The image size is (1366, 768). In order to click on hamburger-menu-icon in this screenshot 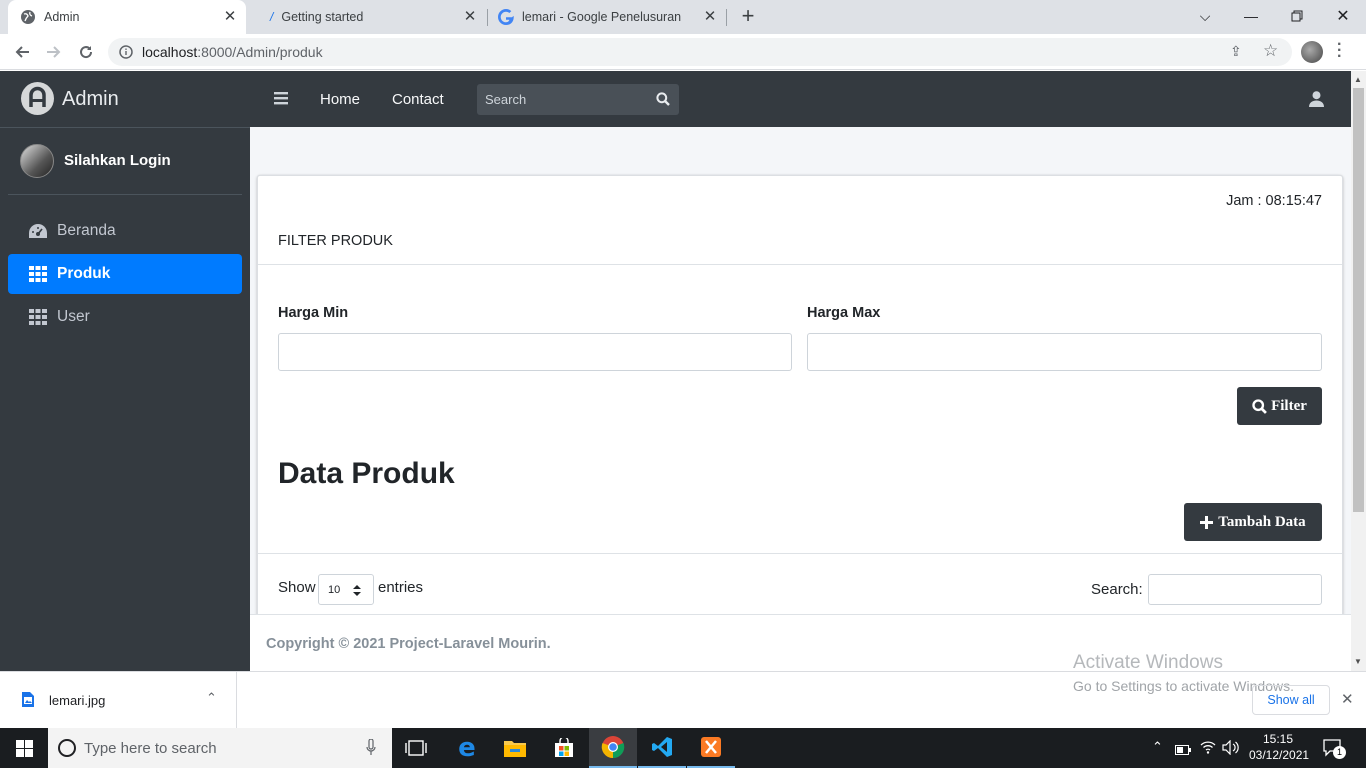, I will do `click(281, 100)`.